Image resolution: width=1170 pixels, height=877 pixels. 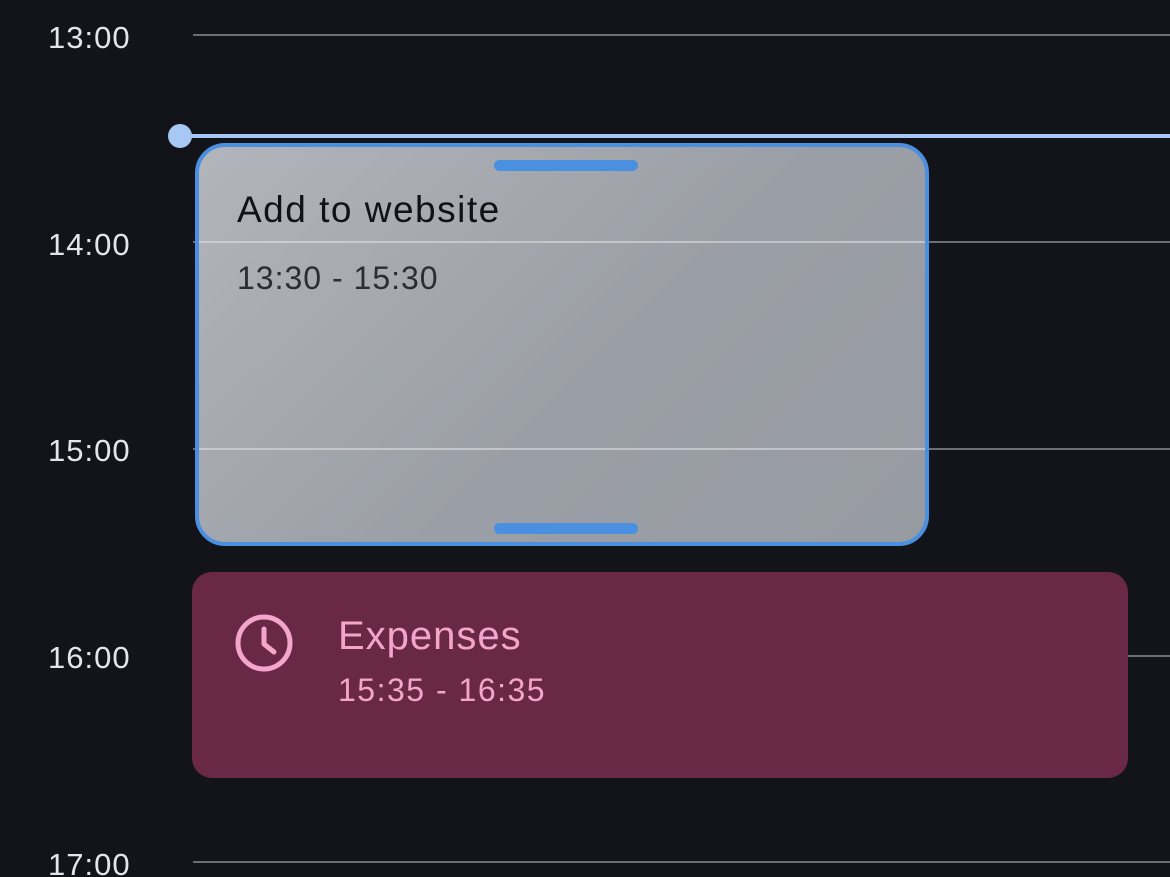 What do you see at coordinates (89, 244) in the screenshot?
I see `hour-label-14: 14:00` at bounding box center [89, 244].